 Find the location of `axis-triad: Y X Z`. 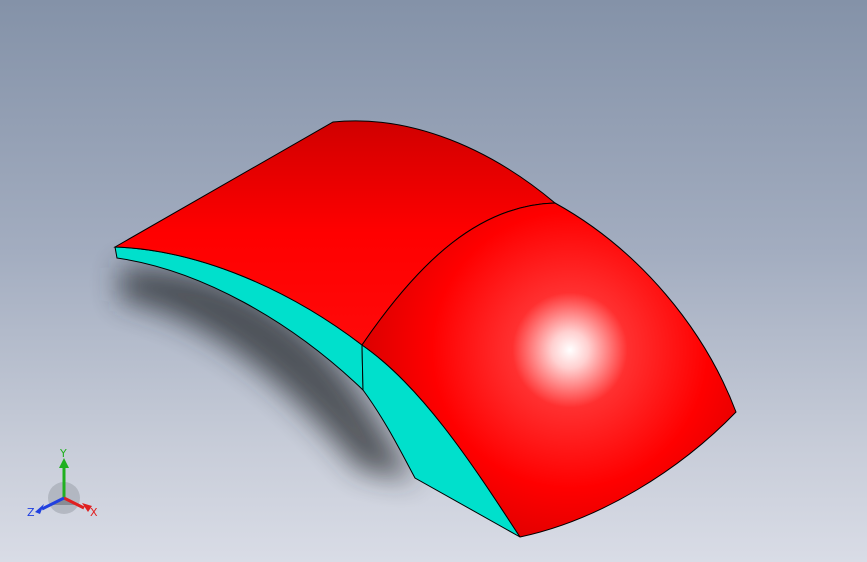

axis-triad: Y X Z is located at coordinates (64, 486).